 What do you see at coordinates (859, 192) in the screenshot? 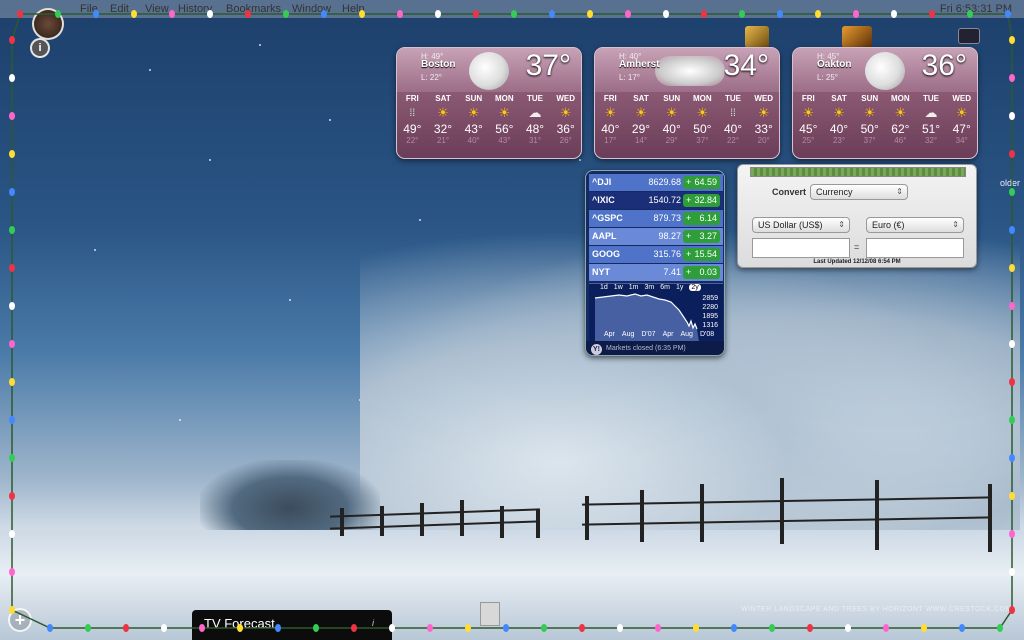
I see `category-select: Currency` at bounding box center [859, 192].